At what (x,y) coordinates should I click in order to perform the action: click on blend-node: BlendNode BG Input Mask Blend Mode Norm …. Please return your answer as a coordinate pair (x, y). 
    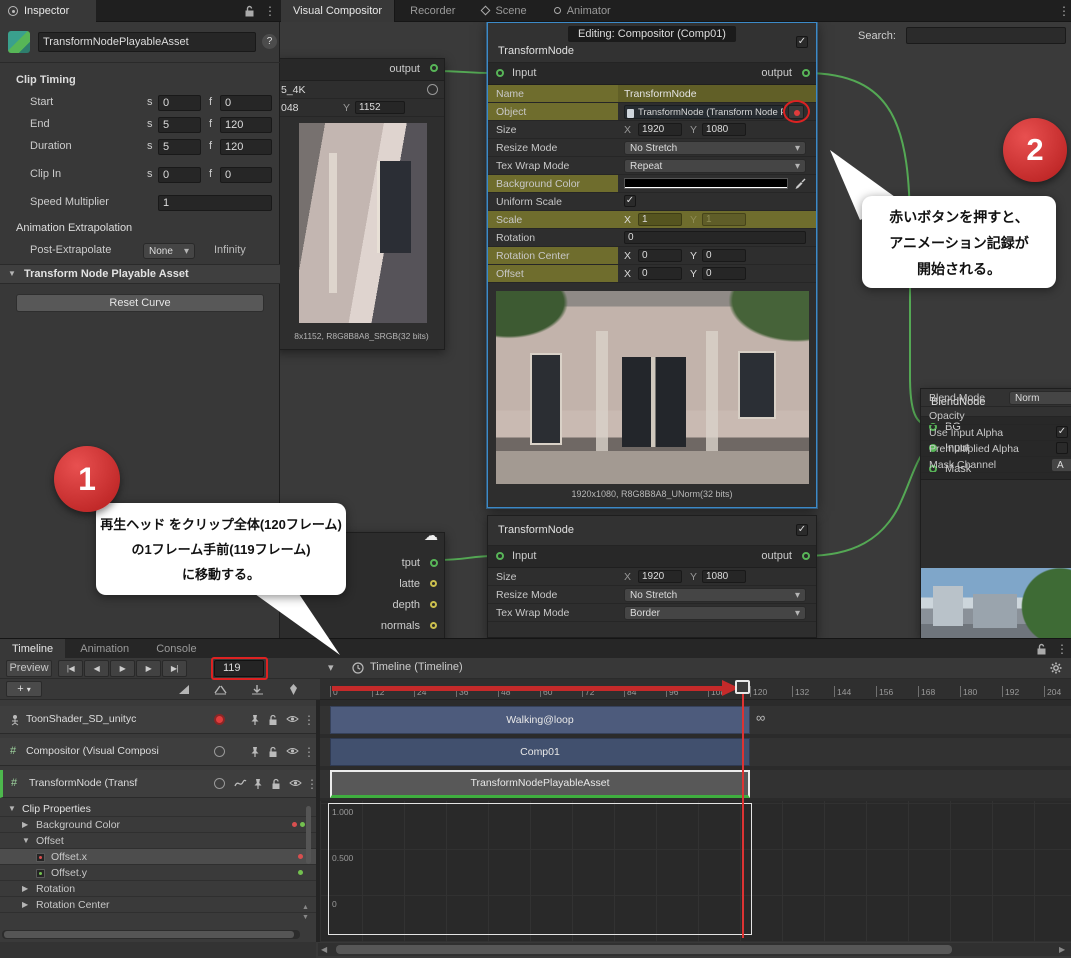
    Looking at the image, I should click on (995, 513).